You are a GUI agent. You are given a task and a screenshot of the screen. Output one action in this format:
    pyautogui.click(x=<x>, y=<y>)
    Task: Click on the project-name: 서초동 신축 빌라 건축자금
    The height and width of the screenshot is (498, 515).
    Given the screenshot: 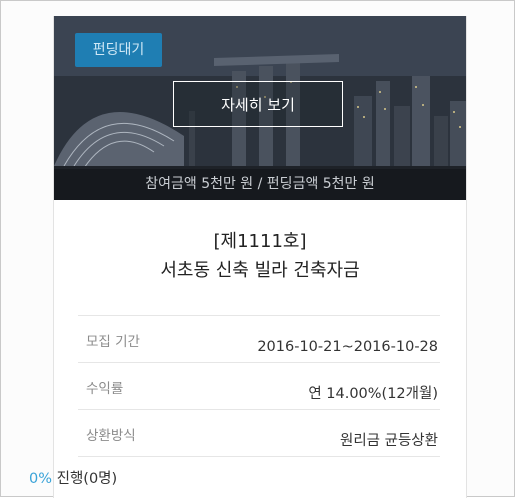 What is the action you would take?
    pyautogui.click(x=260, y=270)
    